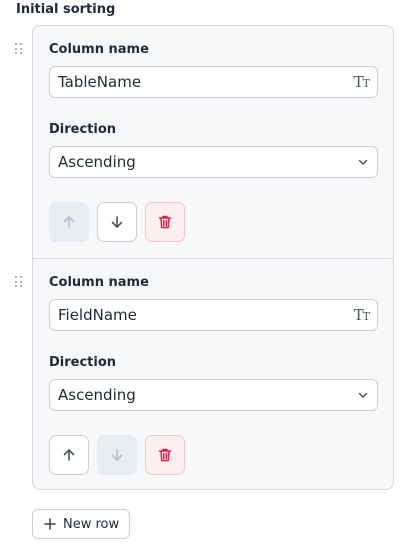 This screenshot has height=552, width=407. I want to click on new-row-button: New row, so click(81, 524).